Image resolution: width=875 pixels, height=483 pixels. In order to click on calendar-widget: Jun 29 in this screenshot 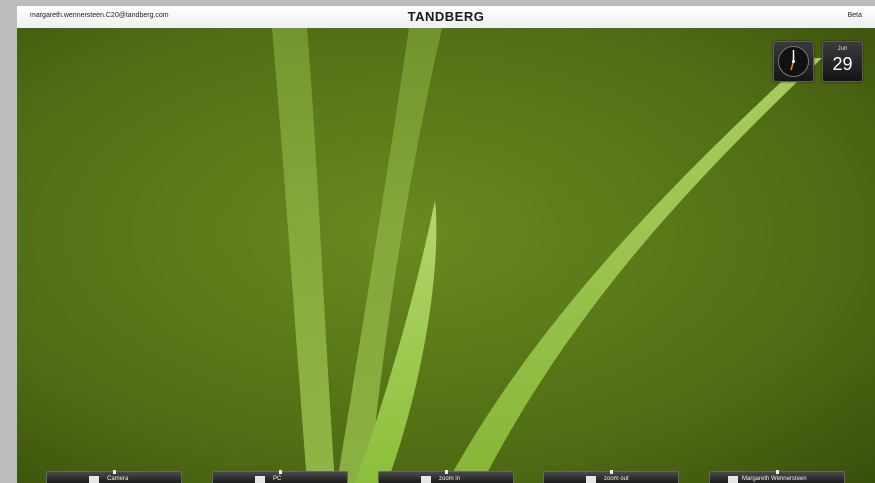, I will do `click(842, 61)`.